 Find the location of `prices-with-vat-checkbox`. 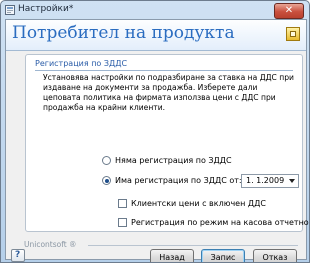

prices-with-vat-checkbox is located at coordinates (122, 203).